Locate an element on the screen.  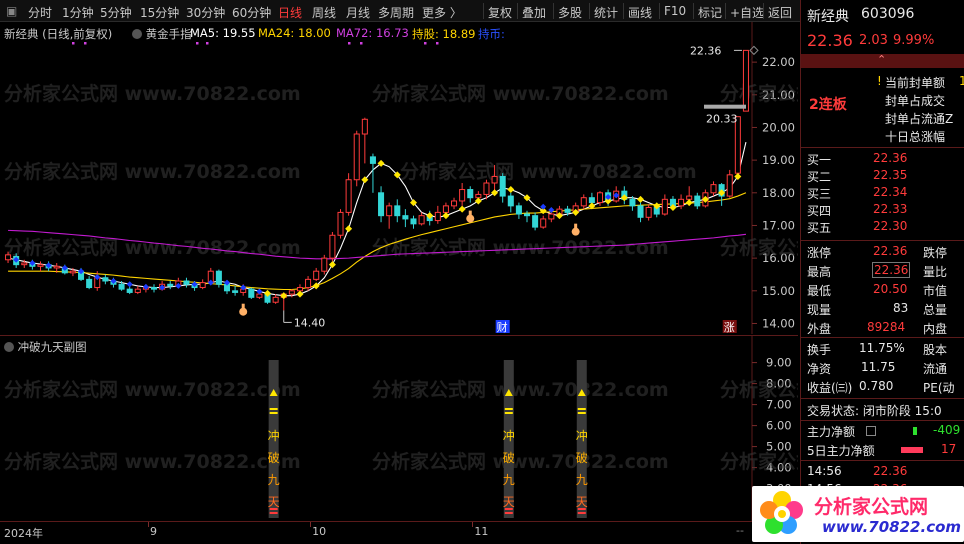
logo-url: www.70822.com is located at coordinates (892, 527).